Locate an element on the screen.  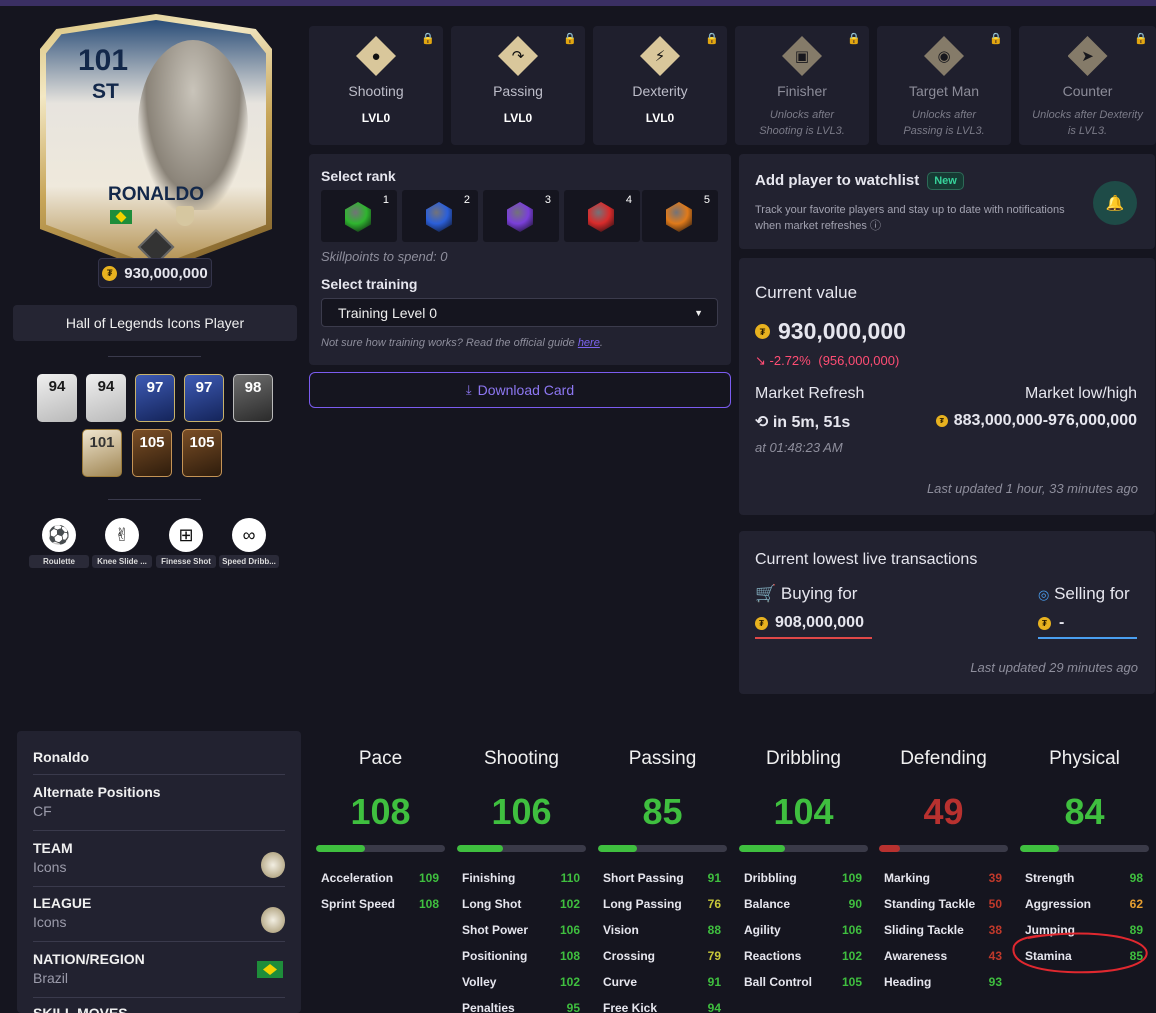
watchlist-bell-button: 🔔 is located at coordinates (1115, 203).